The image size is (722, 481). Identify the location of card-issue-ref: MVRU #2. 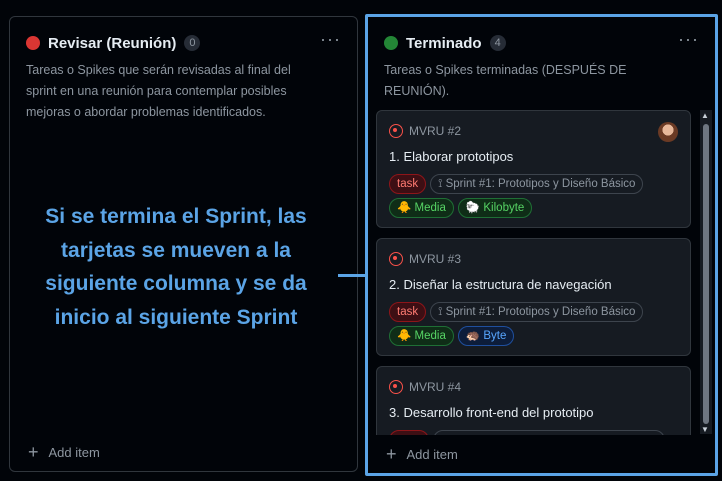
(425, 131).